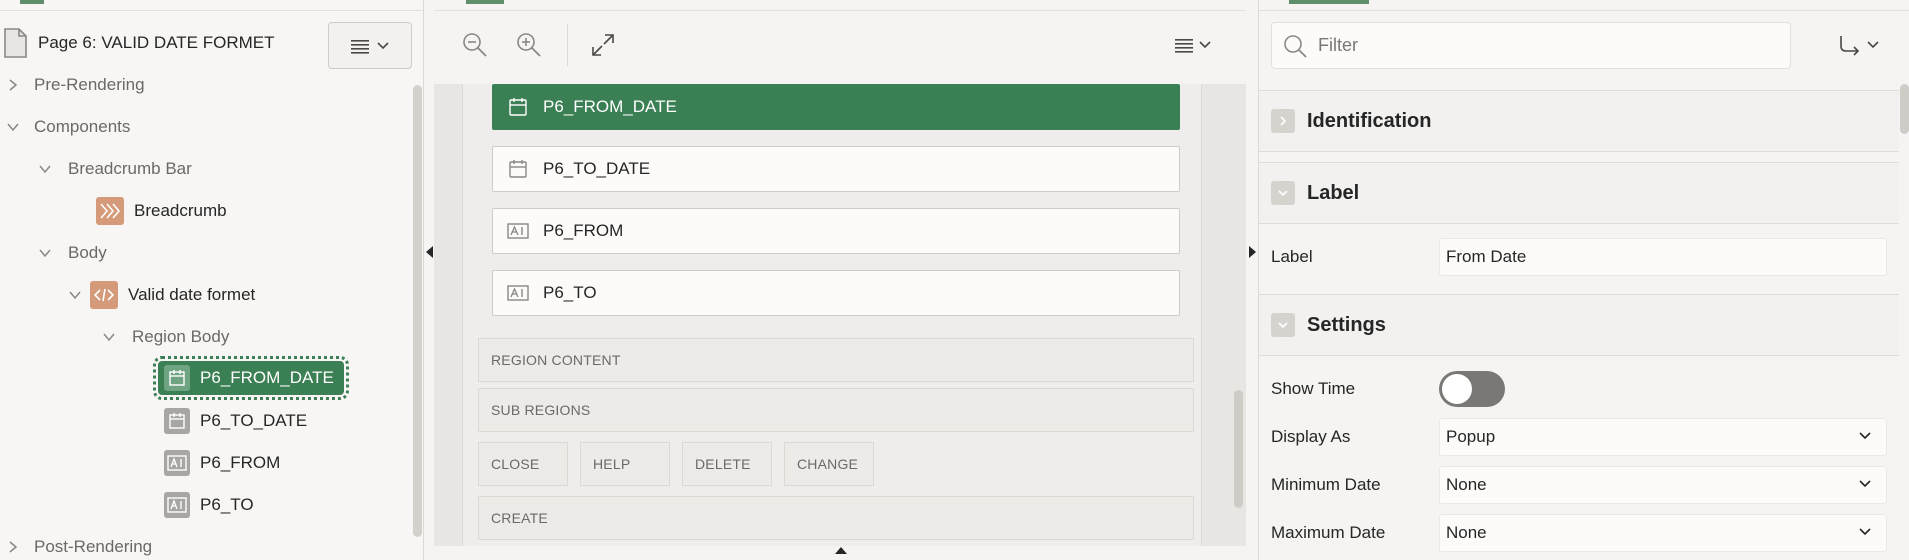 The width and height of the screenshot is (1909, 560). I want to click on slot-change: CHANGE, so click(829, 464).